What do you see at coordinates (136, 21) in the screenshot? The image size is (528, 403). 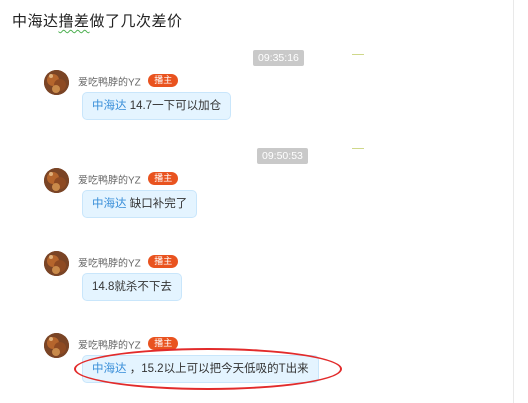 I see `title-rest: 做了几次差价` at bounding box center [136, 21].